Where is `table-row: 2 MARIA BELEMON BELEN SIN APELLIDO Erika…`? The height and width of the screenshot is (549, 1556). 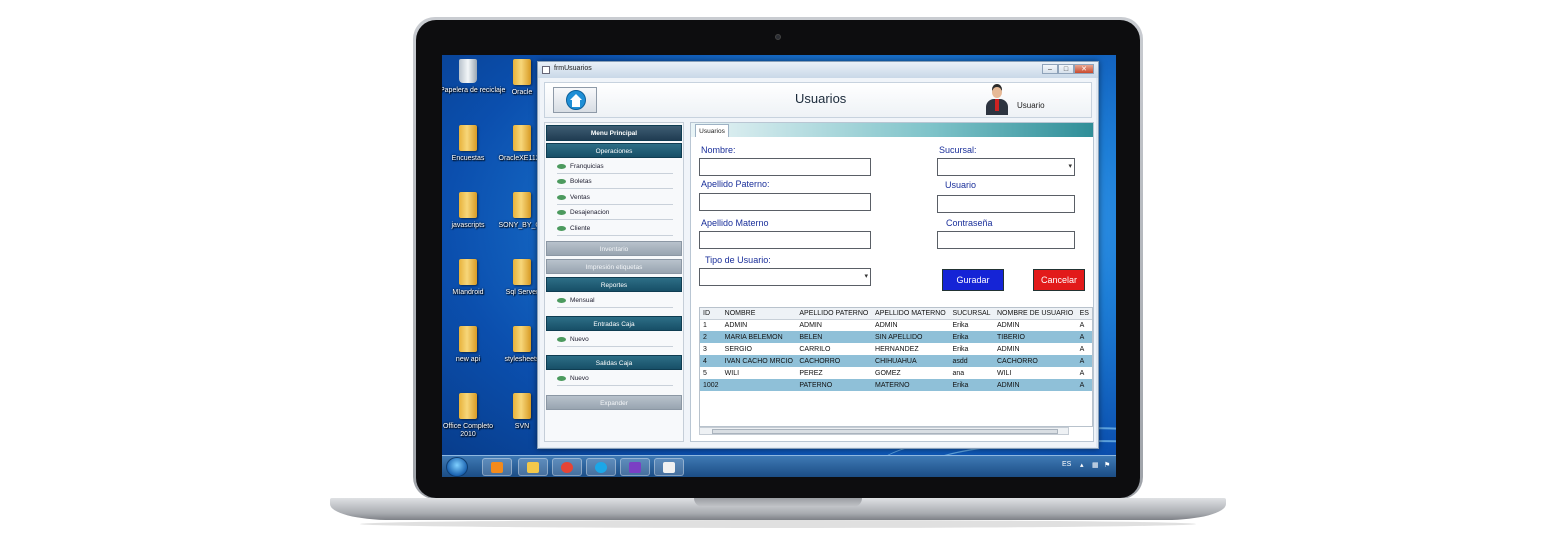
table-row: 2 MARIA BELEMON BELEN SIN APELLIDO Erika… is located at coordinates (896, 337).